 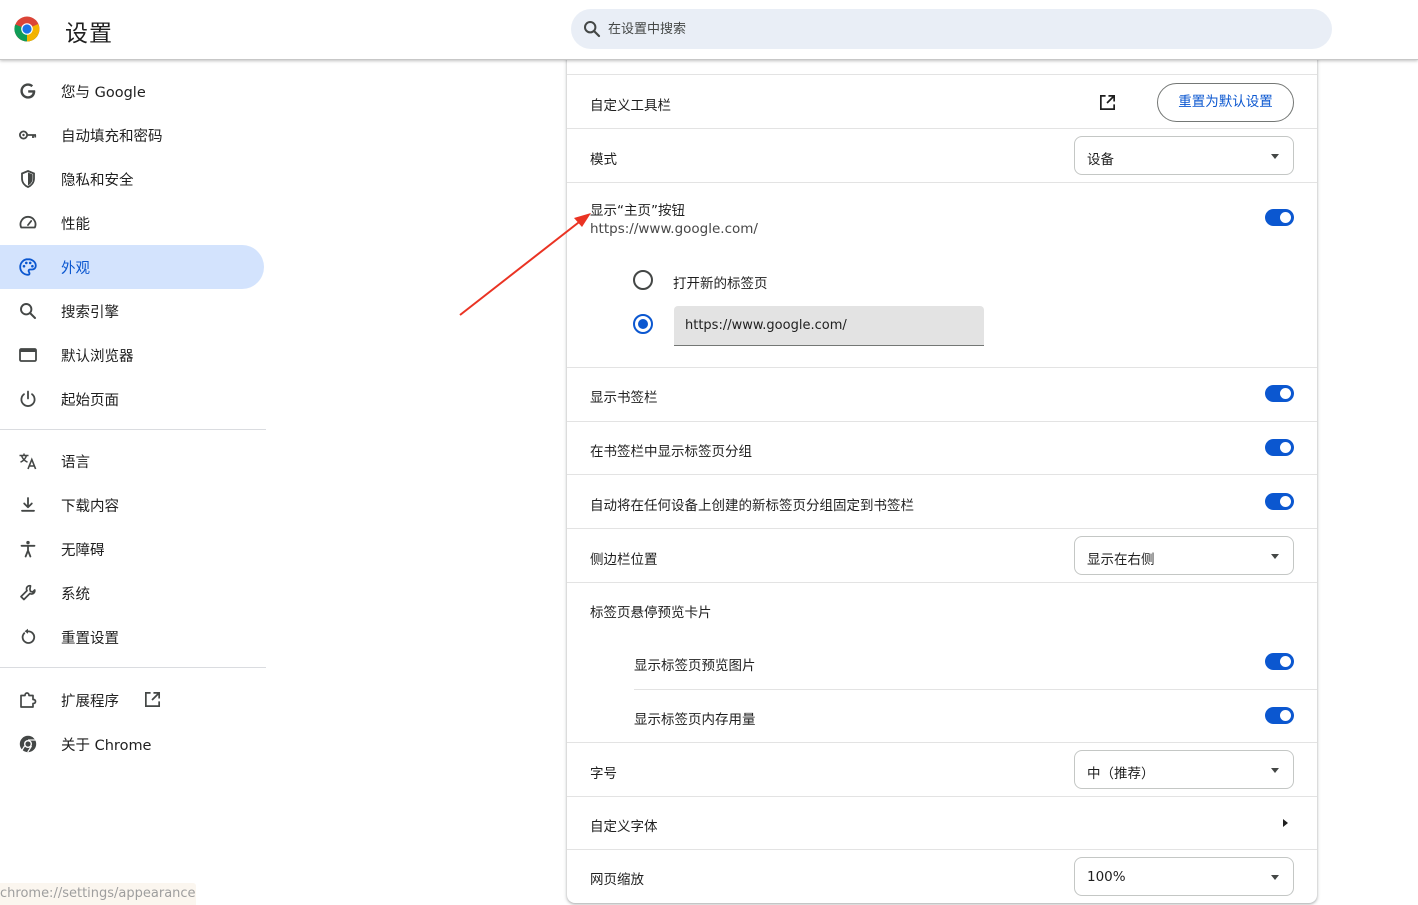 I want to click on sidebar-item-label: 重置设置, so click(x=90, y=639).